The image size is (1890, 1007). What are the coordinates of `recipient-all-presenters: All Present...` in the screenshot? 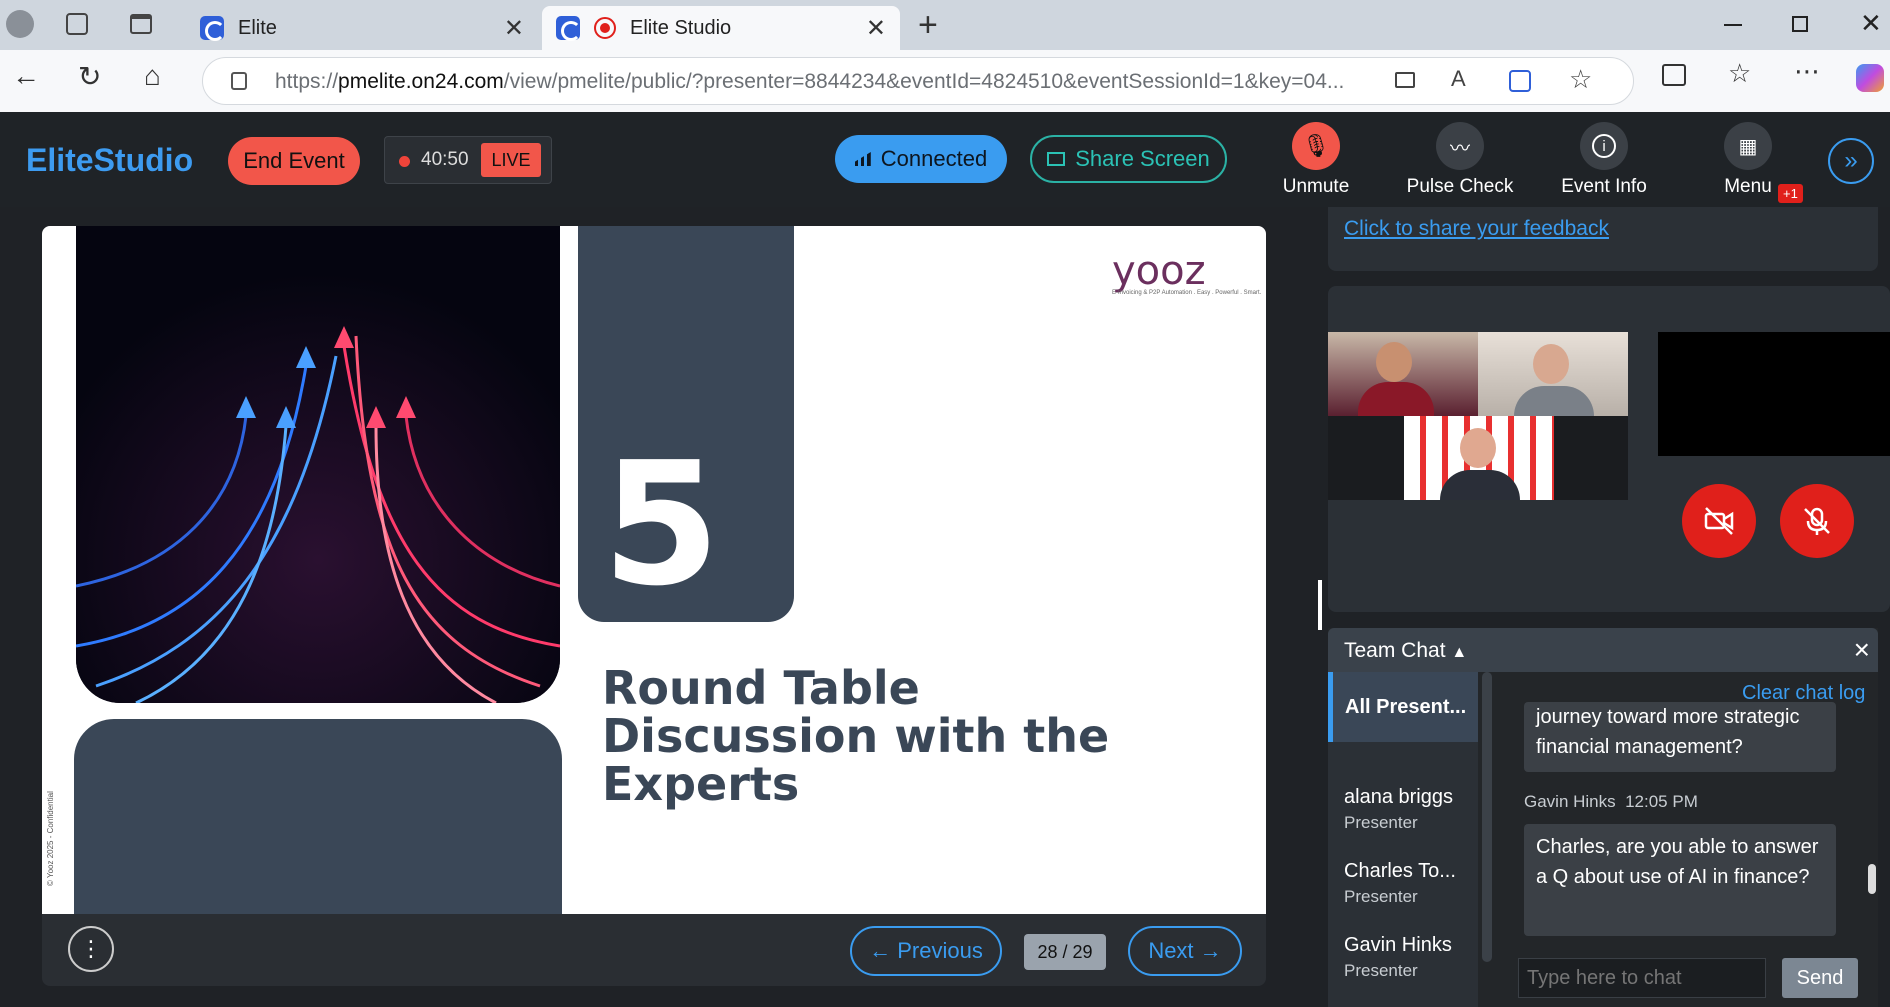 It's located at (1403, 707).